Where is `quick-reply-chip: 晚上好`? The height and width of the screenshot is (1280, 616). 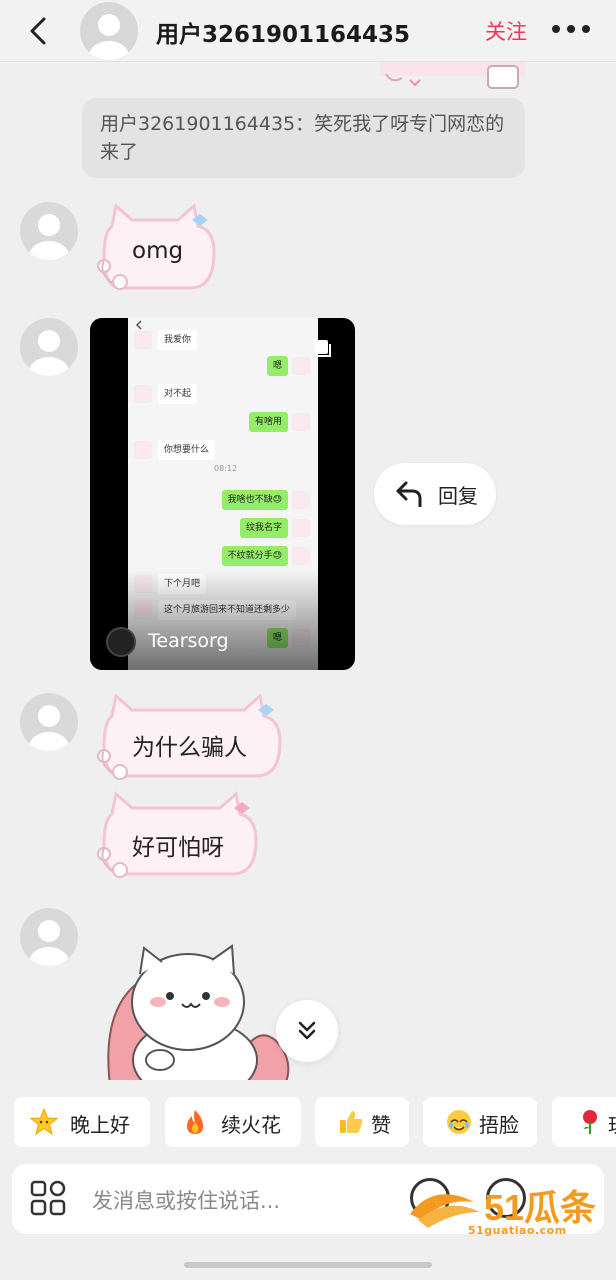
quick-reply-chip: 晚上好 is located at coordinates (82, 1122).